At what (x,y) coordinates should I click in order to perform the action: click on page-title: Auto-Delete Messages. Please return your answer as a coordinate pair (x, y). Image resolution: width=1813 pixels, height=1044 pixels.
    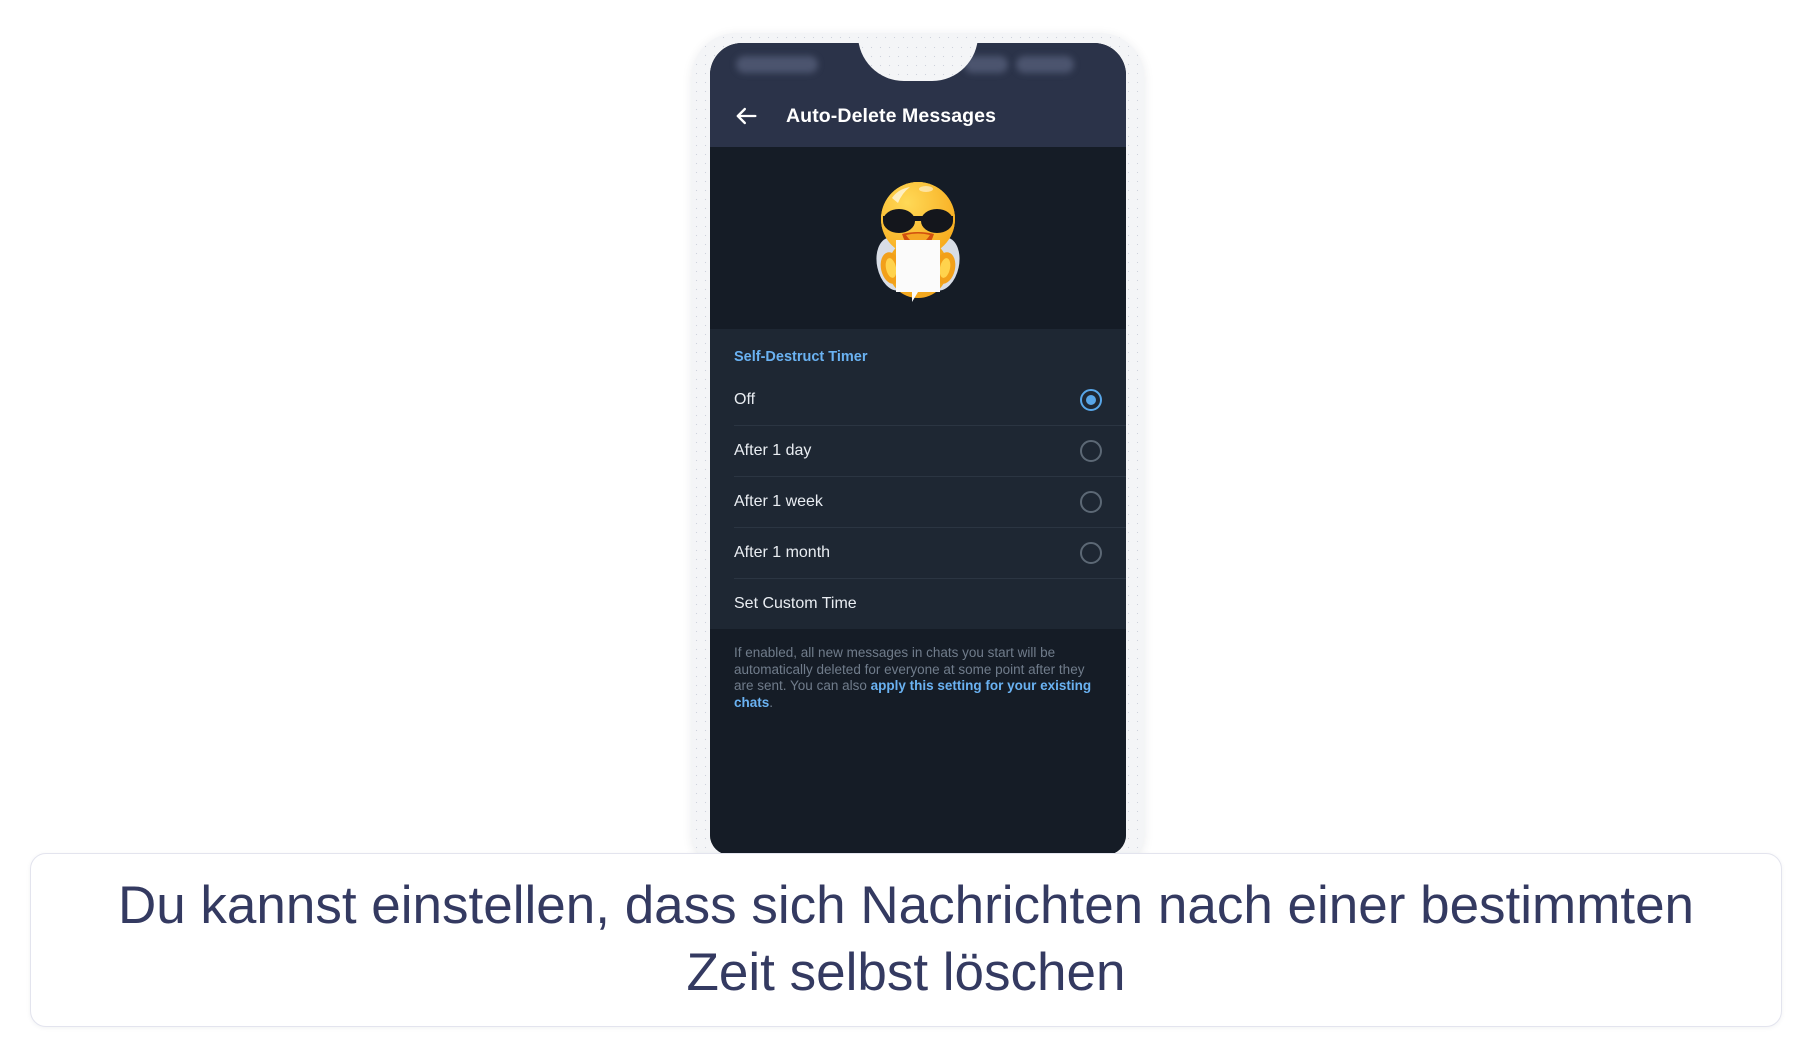
    Looking at the image, I should click on (891, 115).